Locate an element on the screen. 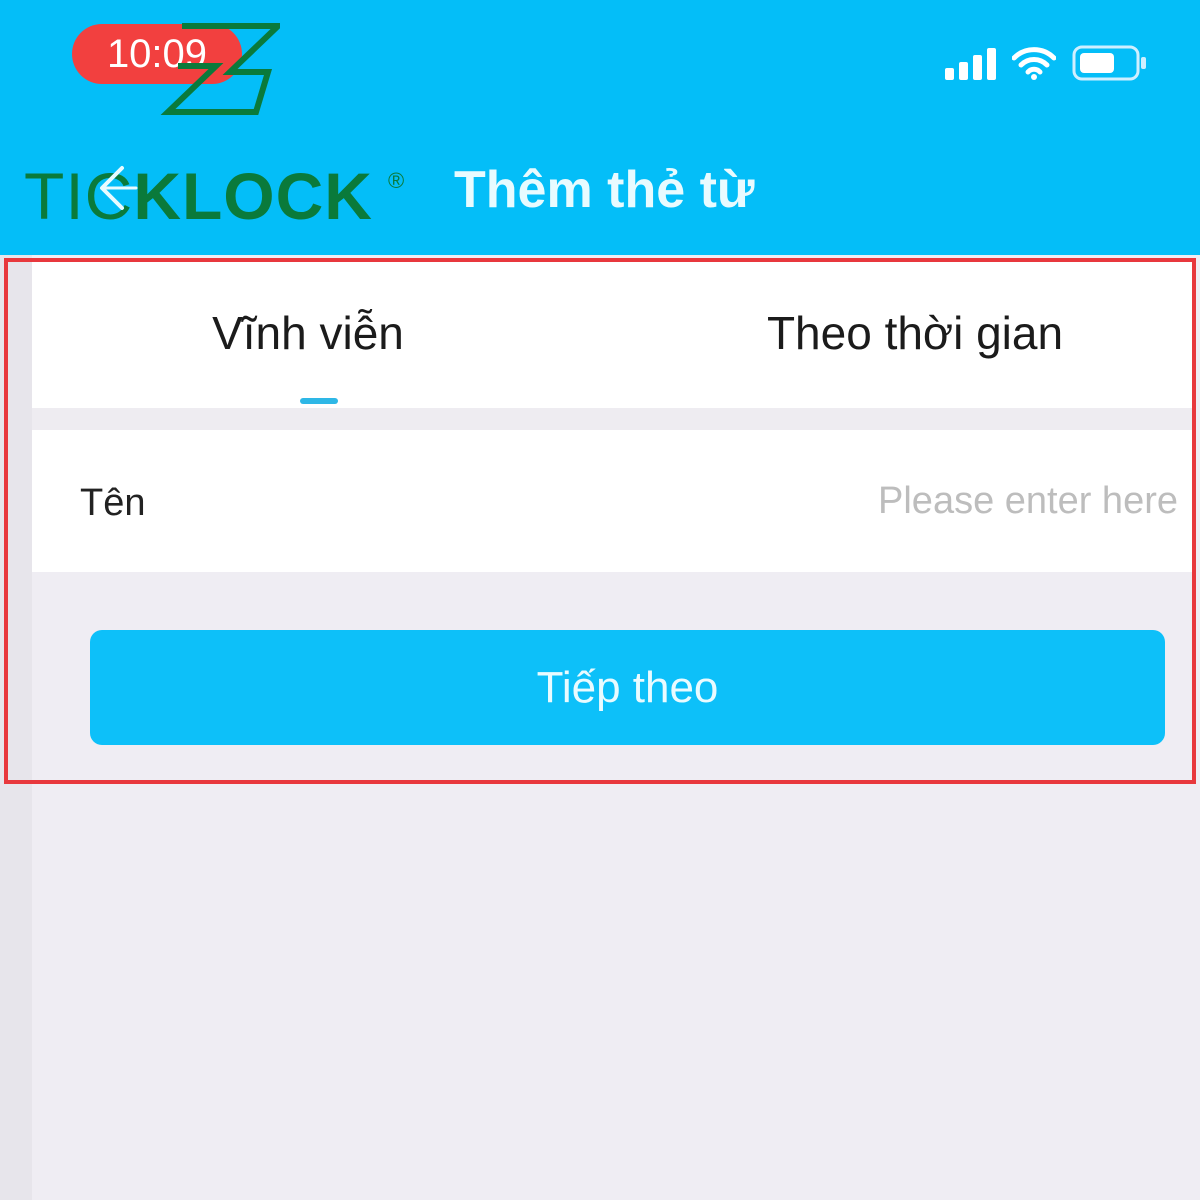 The height and width of the screenshot is (1200, 1200). tab-label: Vĩnh viễn is located at coordinates (308, 333).